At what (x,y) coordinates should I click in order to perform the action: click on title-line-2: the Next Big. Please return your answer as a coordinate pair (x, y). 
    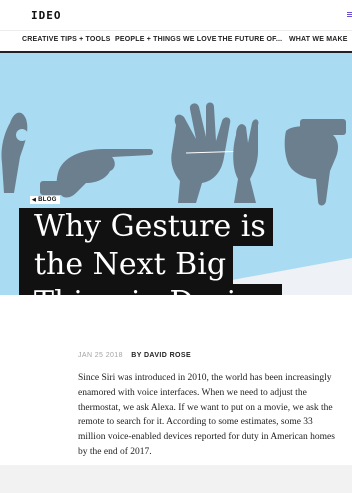
    Looking at the image, I should click on (126, 265).